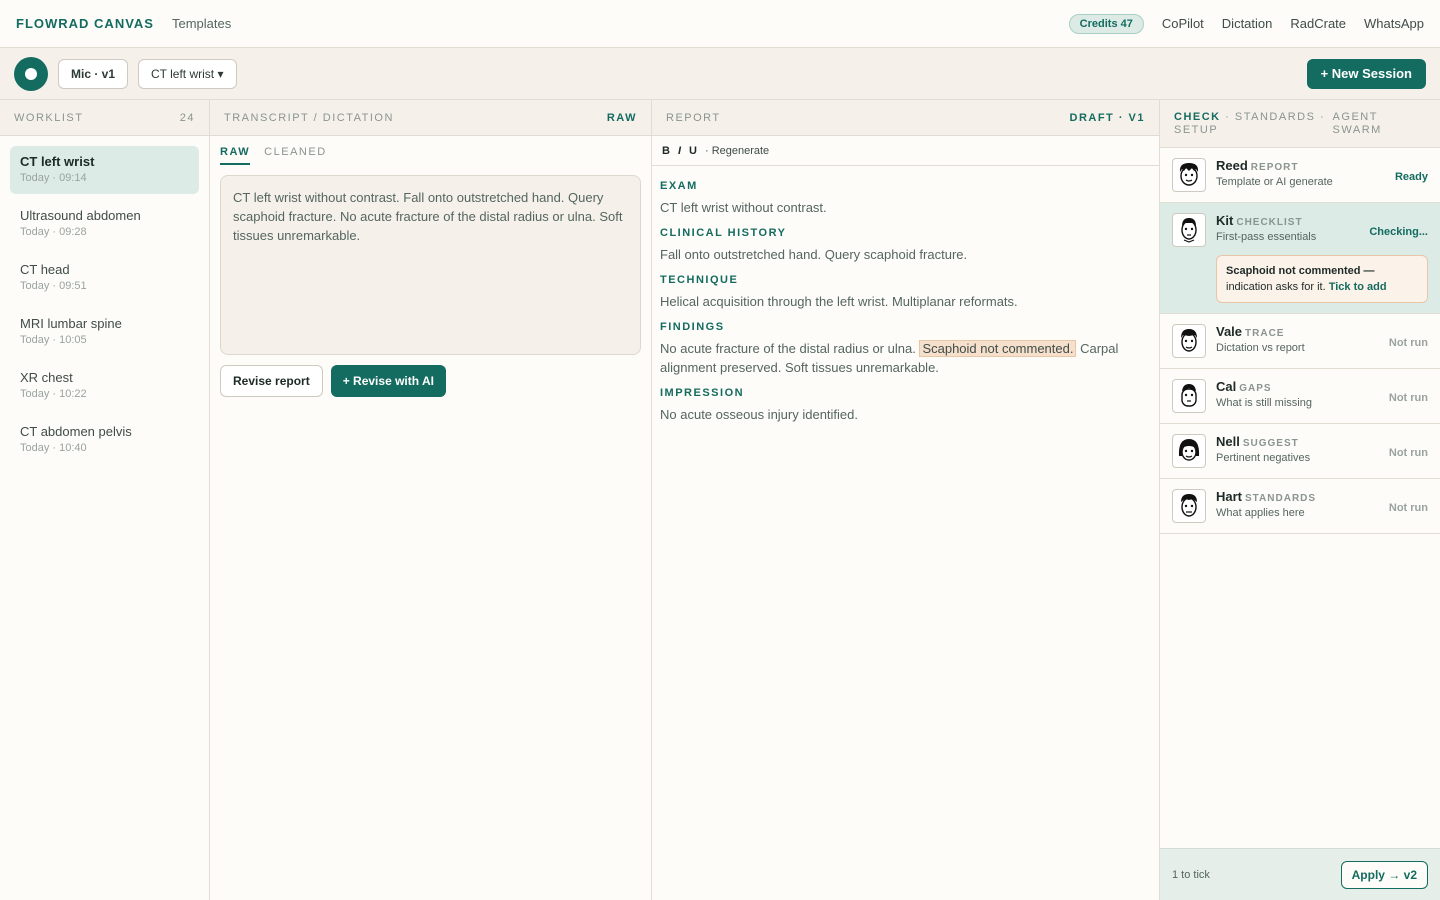  What do you see at coordinates (1265, 333) in the screenshot?
I see `agent-role: TRACE` at bounding box center [1265, 333].